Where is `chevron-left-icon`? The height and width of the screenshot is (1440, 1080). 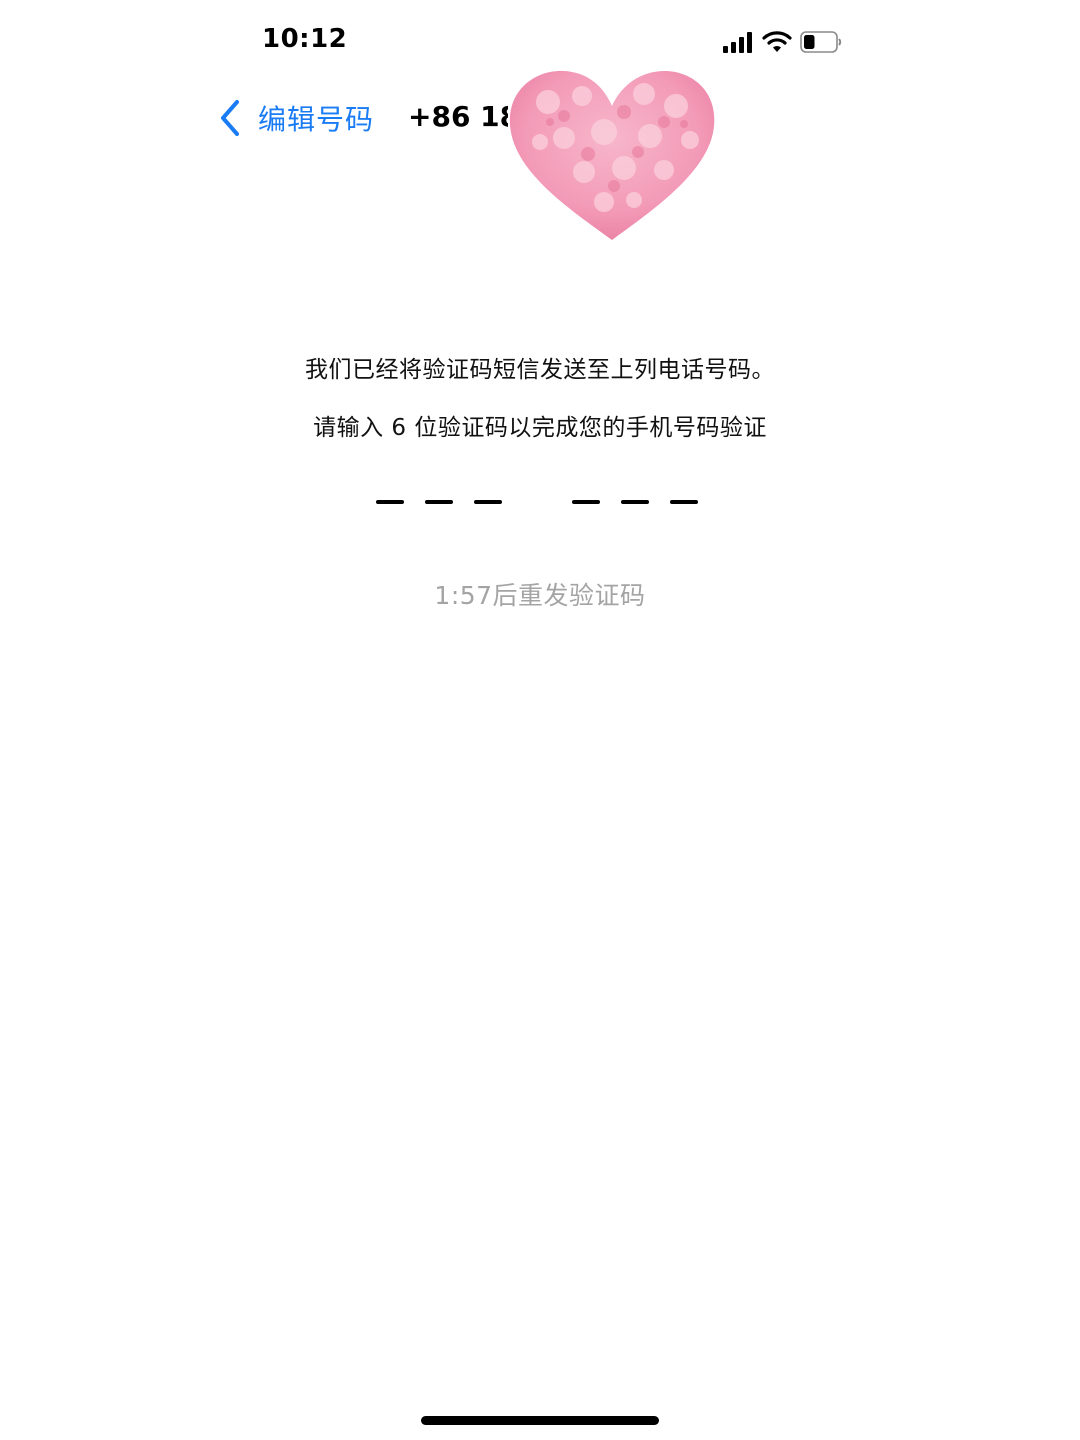
chevron-left-icon is located at coordinates (230, 118).